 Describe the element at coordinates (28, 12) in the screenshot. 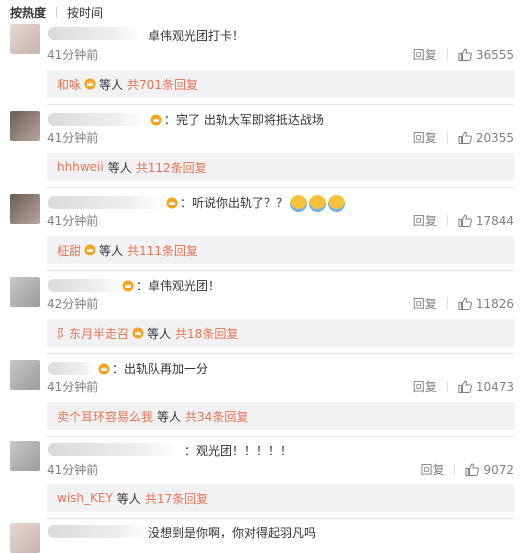

I see `tab-by-hot: 按热度` at that location.